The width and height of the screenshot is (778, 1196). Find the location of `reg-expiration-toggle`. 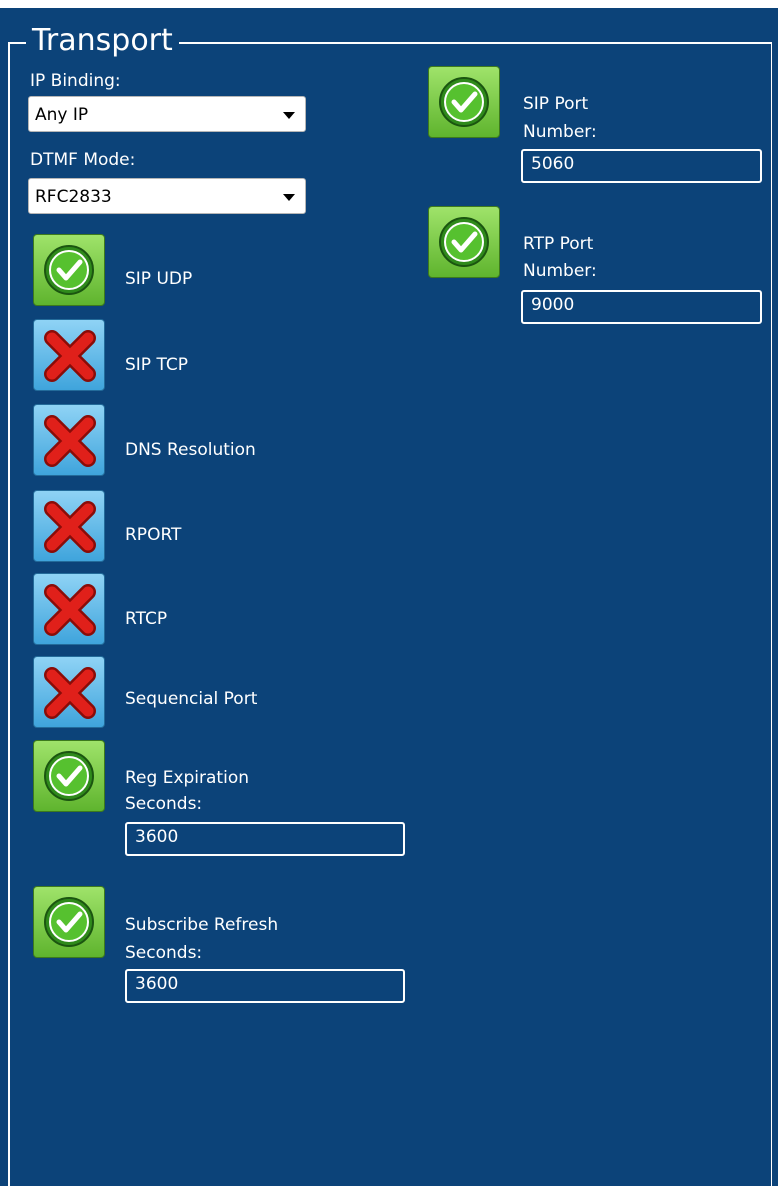

reg-expiration-toggle is located at coordinates (69, 776).